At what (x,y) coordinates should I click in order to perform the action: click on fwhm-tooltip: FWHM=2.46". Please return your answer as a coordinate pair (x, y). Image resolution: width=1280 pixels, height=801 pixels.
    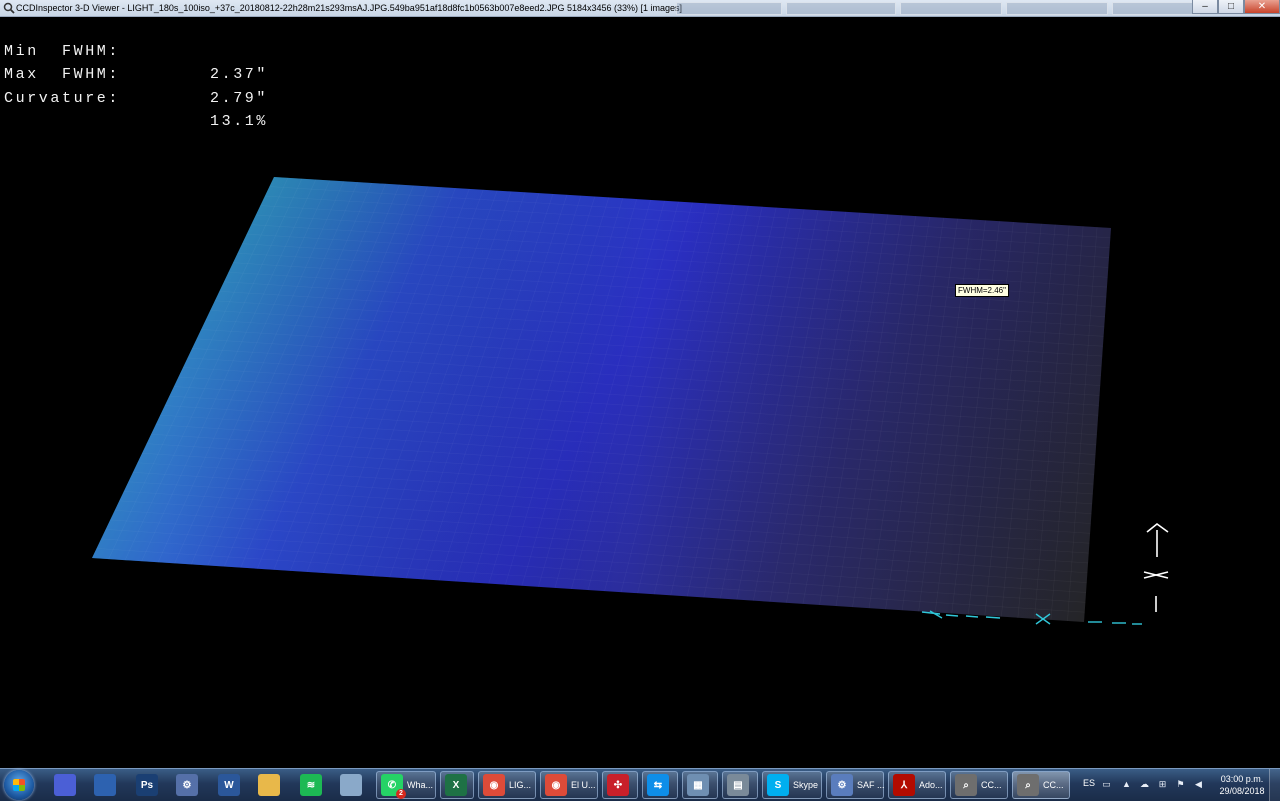
    Looking at the image, I should click on (982, 290).